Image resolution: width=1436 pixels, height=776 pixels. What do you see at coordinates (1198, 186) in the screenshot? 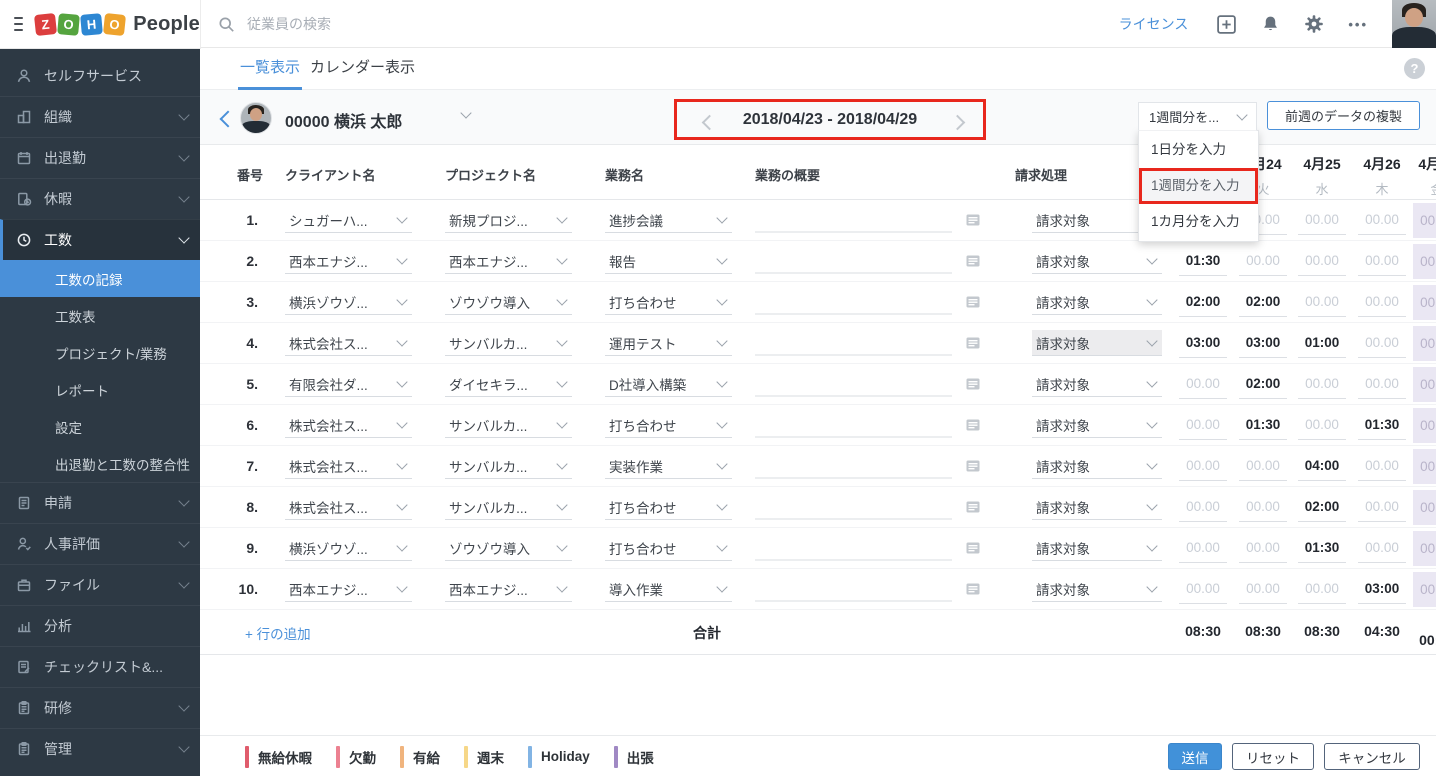
I see `menu-item-week-entry: 1週間分を入力` at bounding box center [1198, 186].